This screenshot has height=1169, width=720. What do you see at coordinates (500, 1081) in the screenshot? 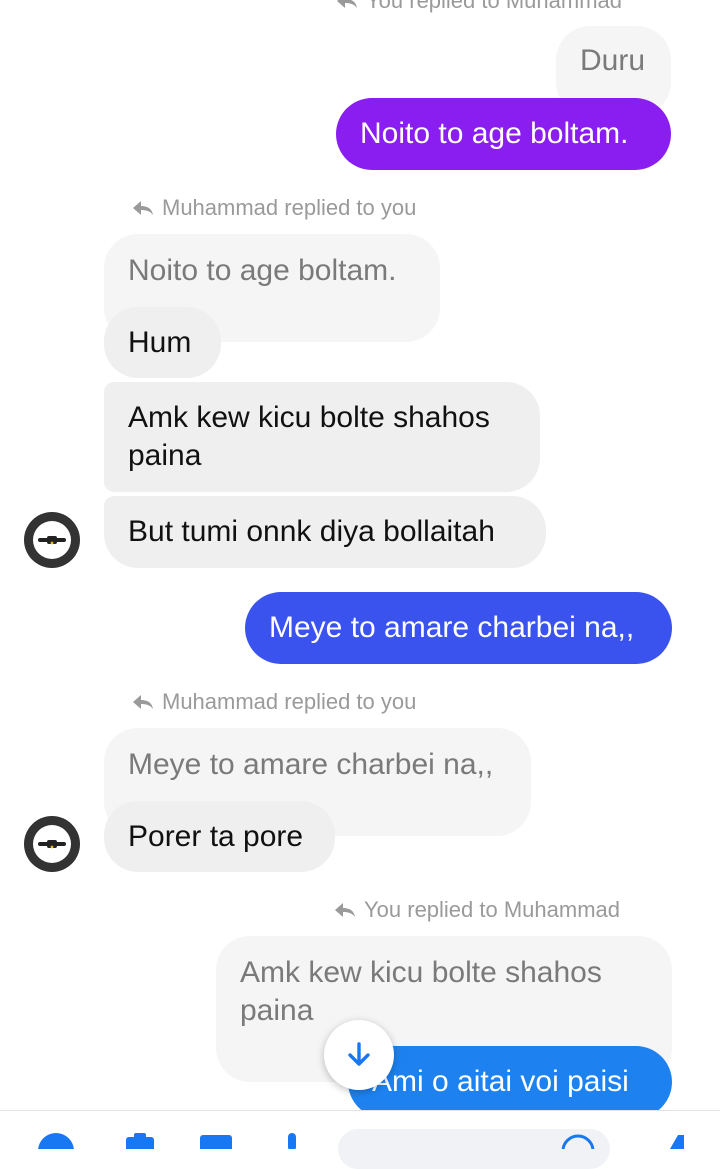
I see `message-text: Ami o aitai voi paisi` at bounding box center [500, 1081].